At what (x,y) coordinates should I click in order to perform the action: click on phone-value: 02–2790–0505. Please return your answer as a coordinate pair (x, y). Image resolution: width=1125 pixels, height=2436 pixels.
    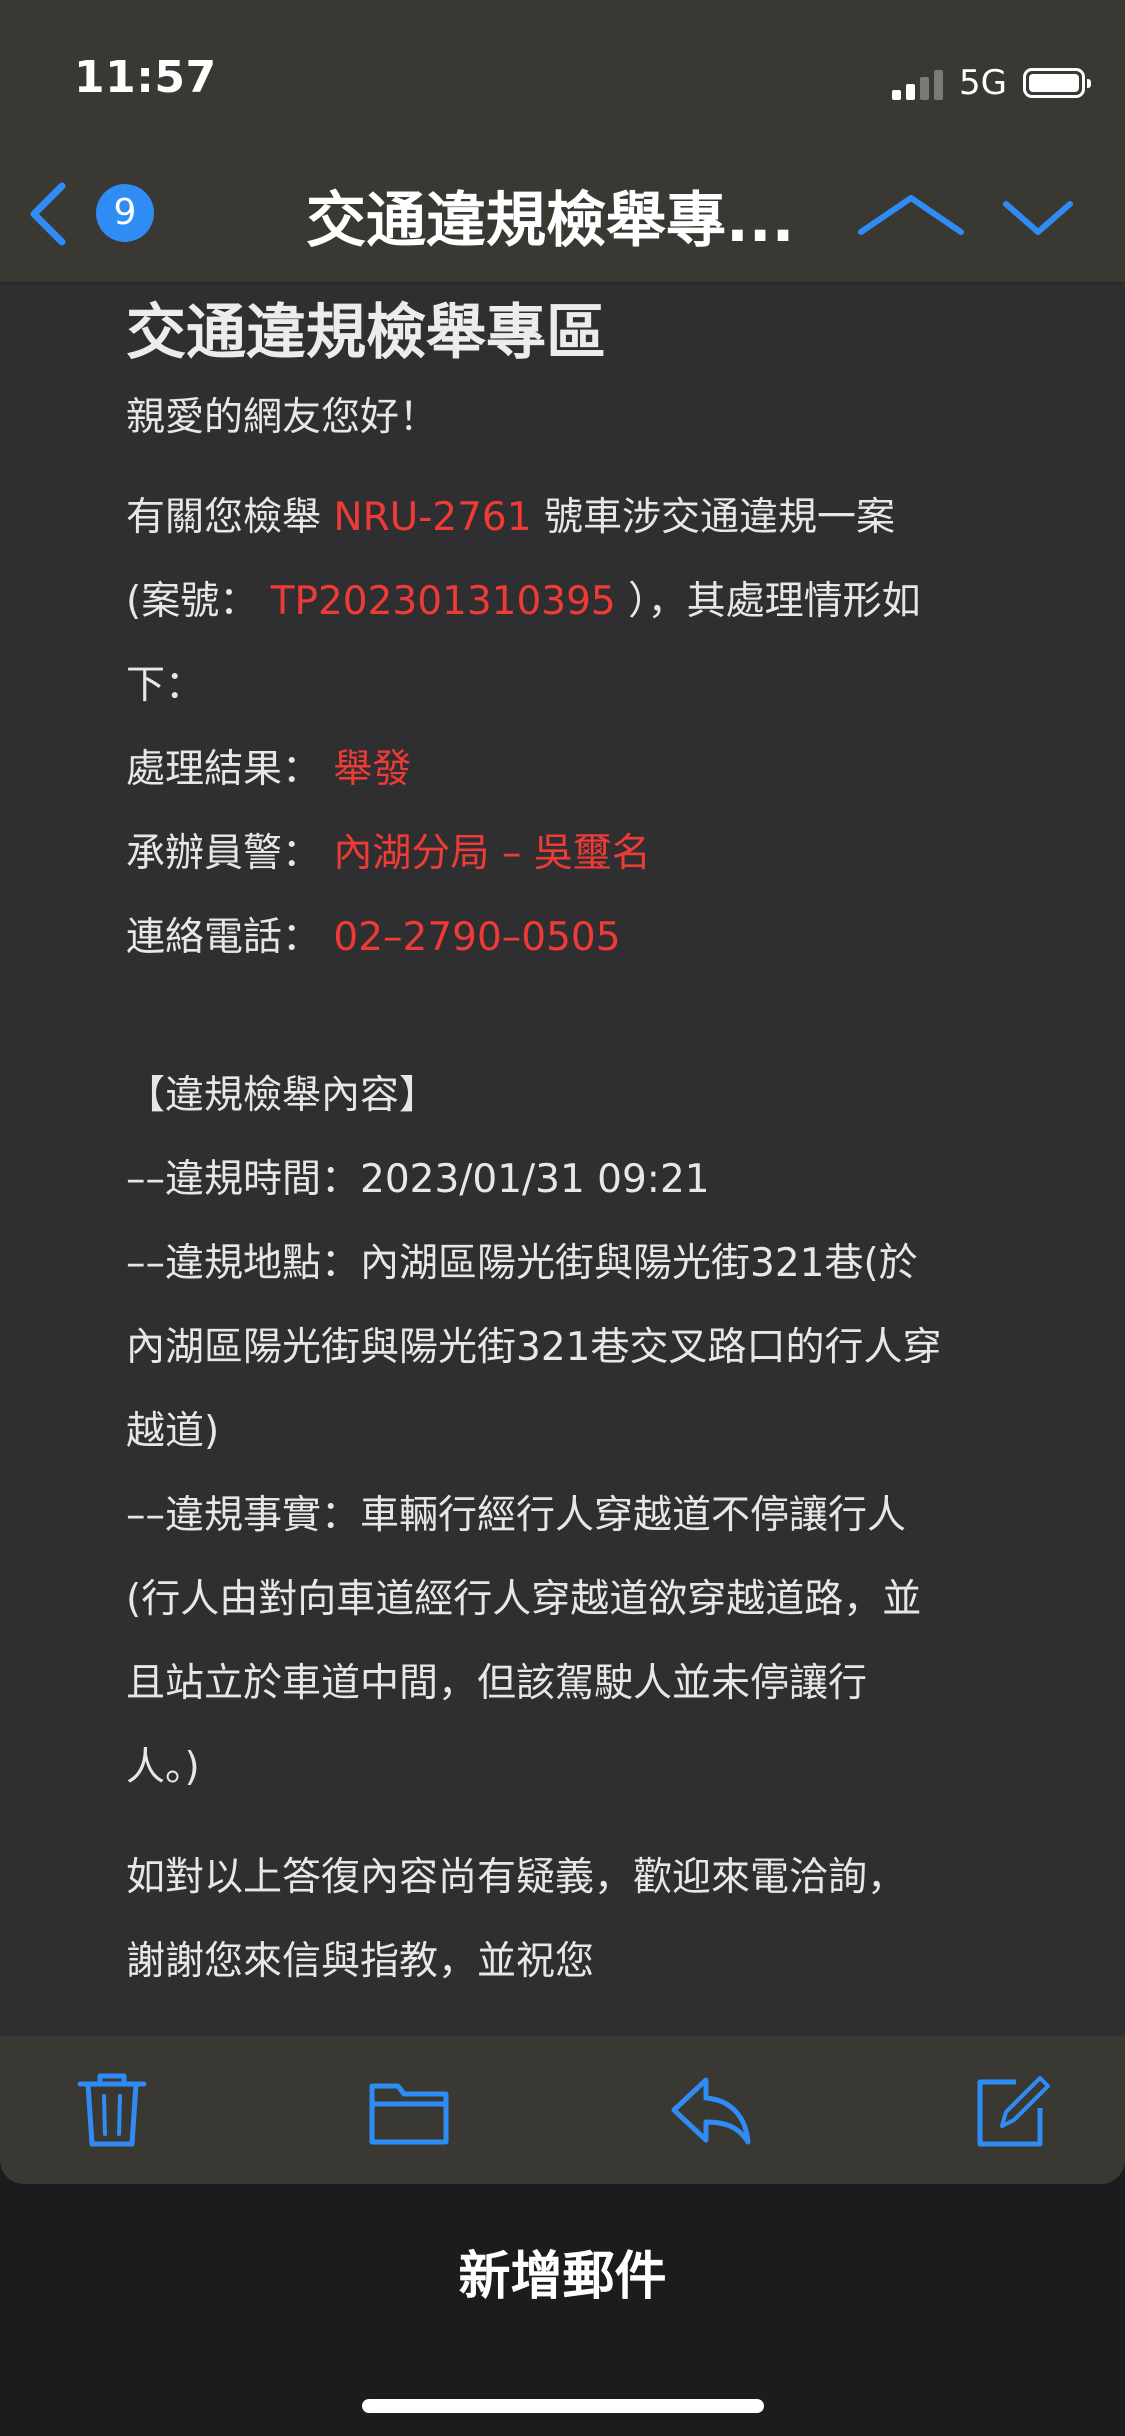
    Looking at the image, I should click on (476, 937).